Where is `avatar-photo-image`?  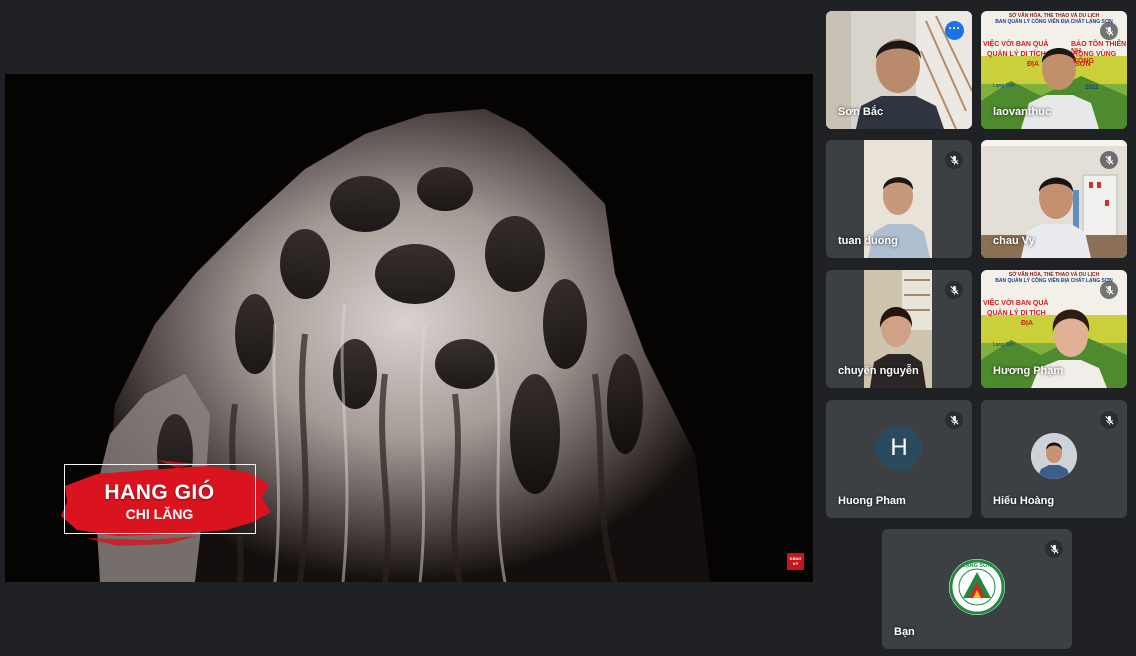 avatar-photo-image is located at coordinates (1054, 456).